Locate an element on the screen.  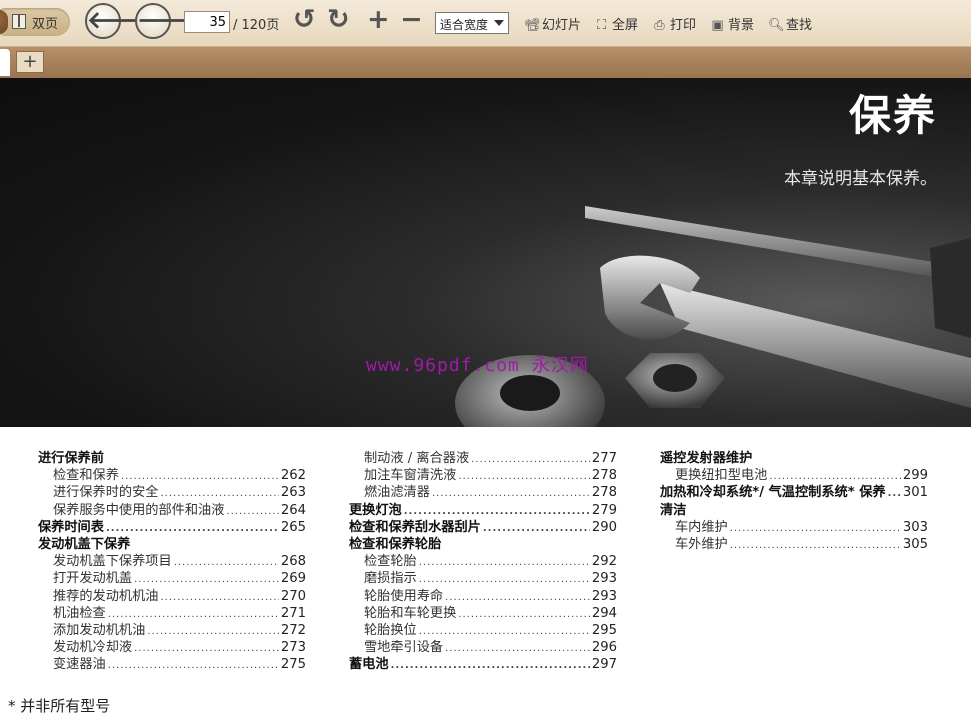
toc-entry: 检查和保养轮胎 is located at coordinates (483, 544).